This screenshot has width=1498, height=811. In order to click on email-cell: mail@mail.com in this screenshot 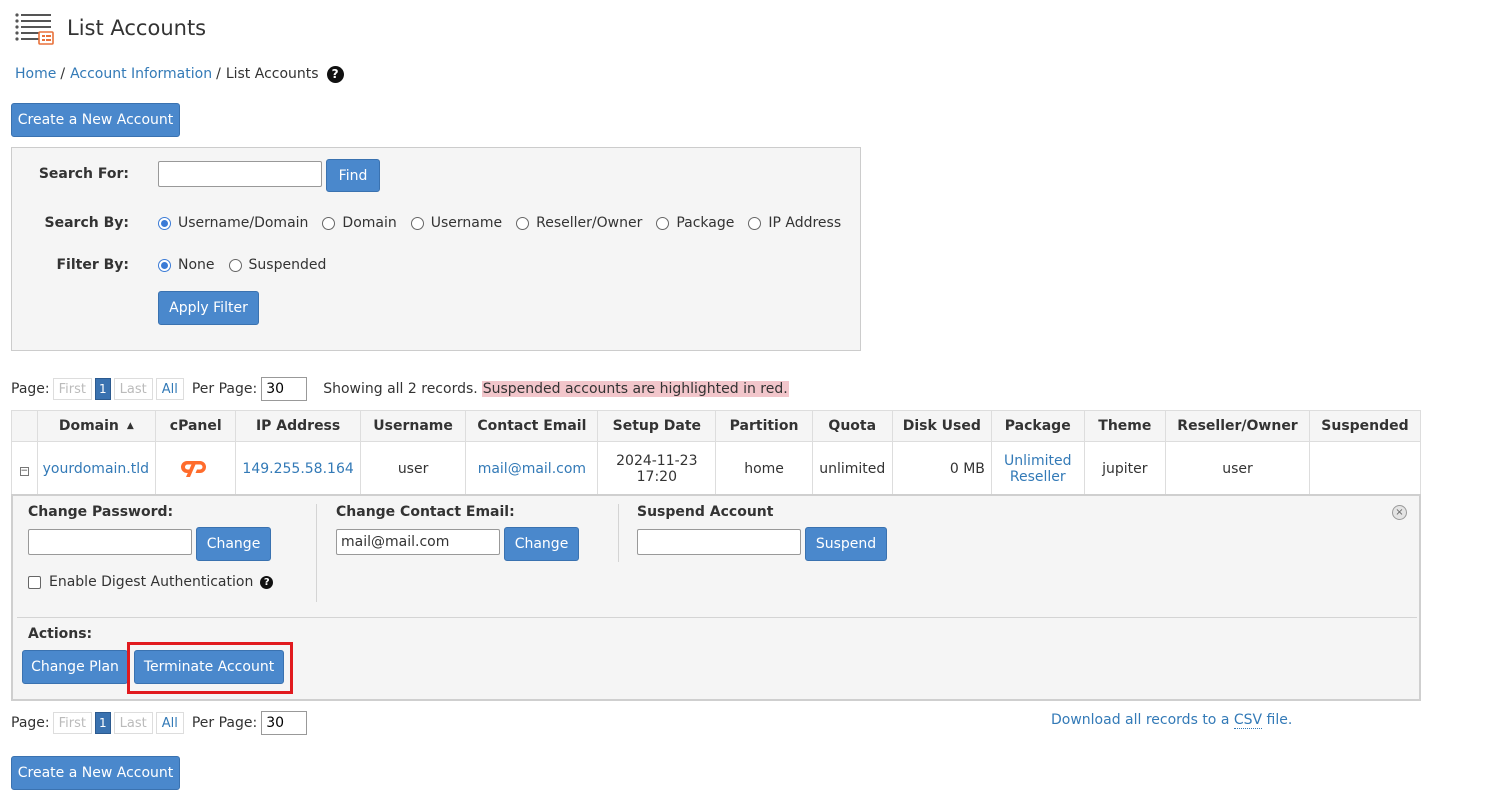, I will do `click(532, 468)`.